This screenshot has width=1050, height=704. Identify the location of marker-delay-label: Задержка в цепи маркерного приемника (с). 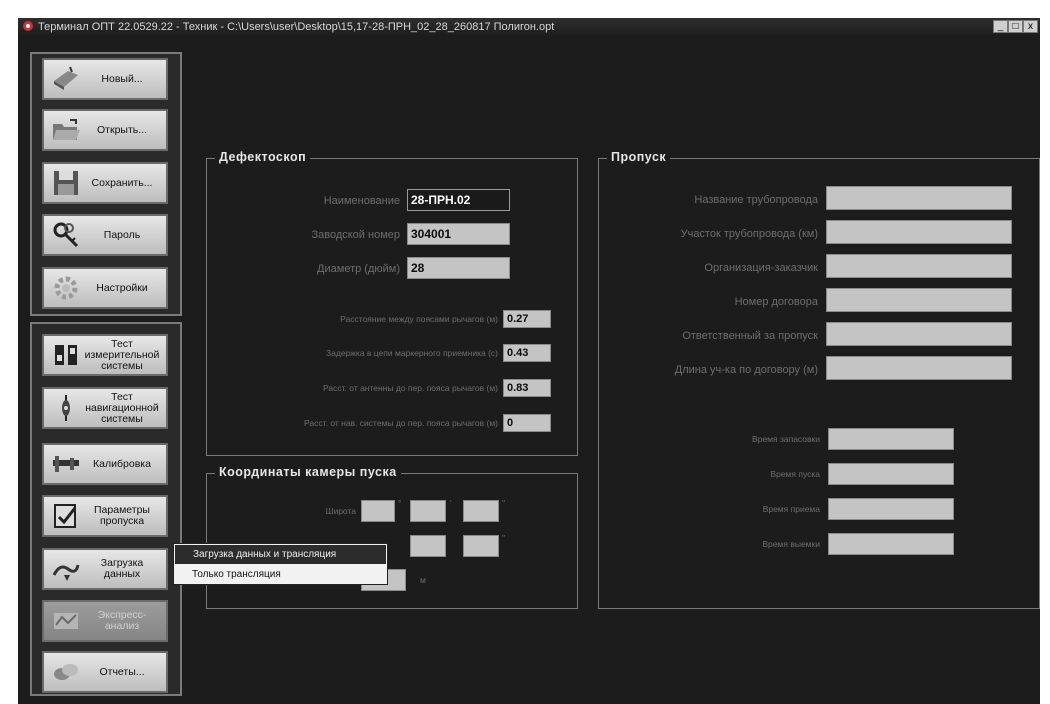
(411, 353).